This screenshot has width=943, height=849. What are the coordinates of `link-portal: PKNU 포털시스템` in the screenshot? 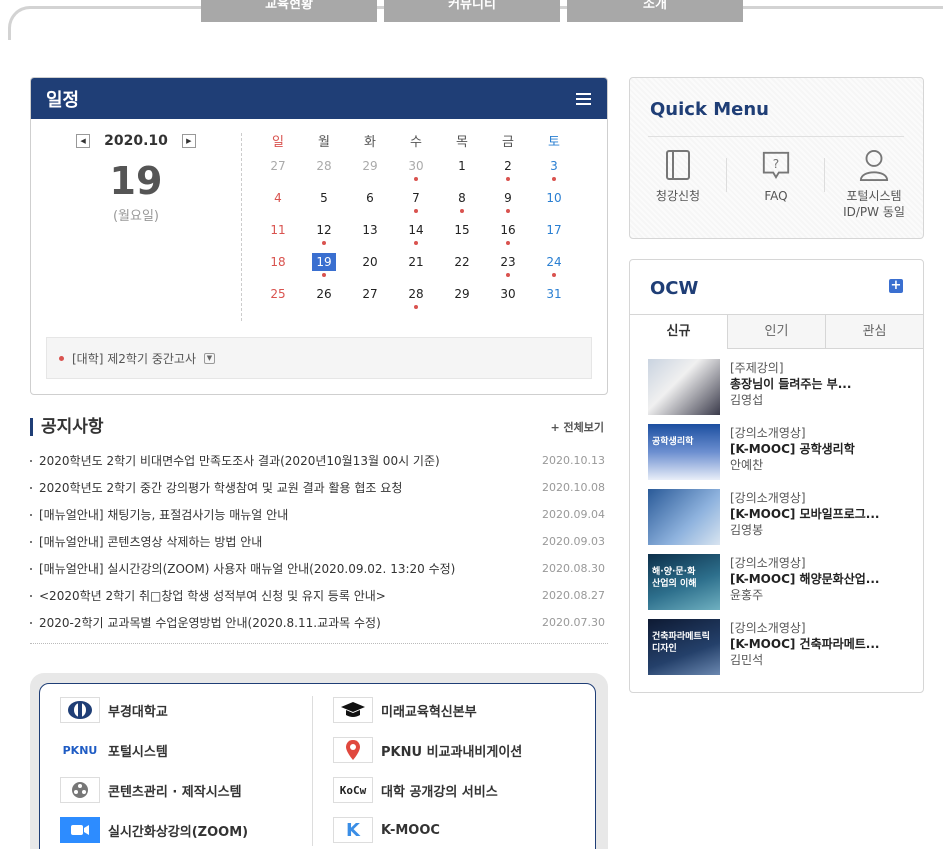 It's located at (114, 750).